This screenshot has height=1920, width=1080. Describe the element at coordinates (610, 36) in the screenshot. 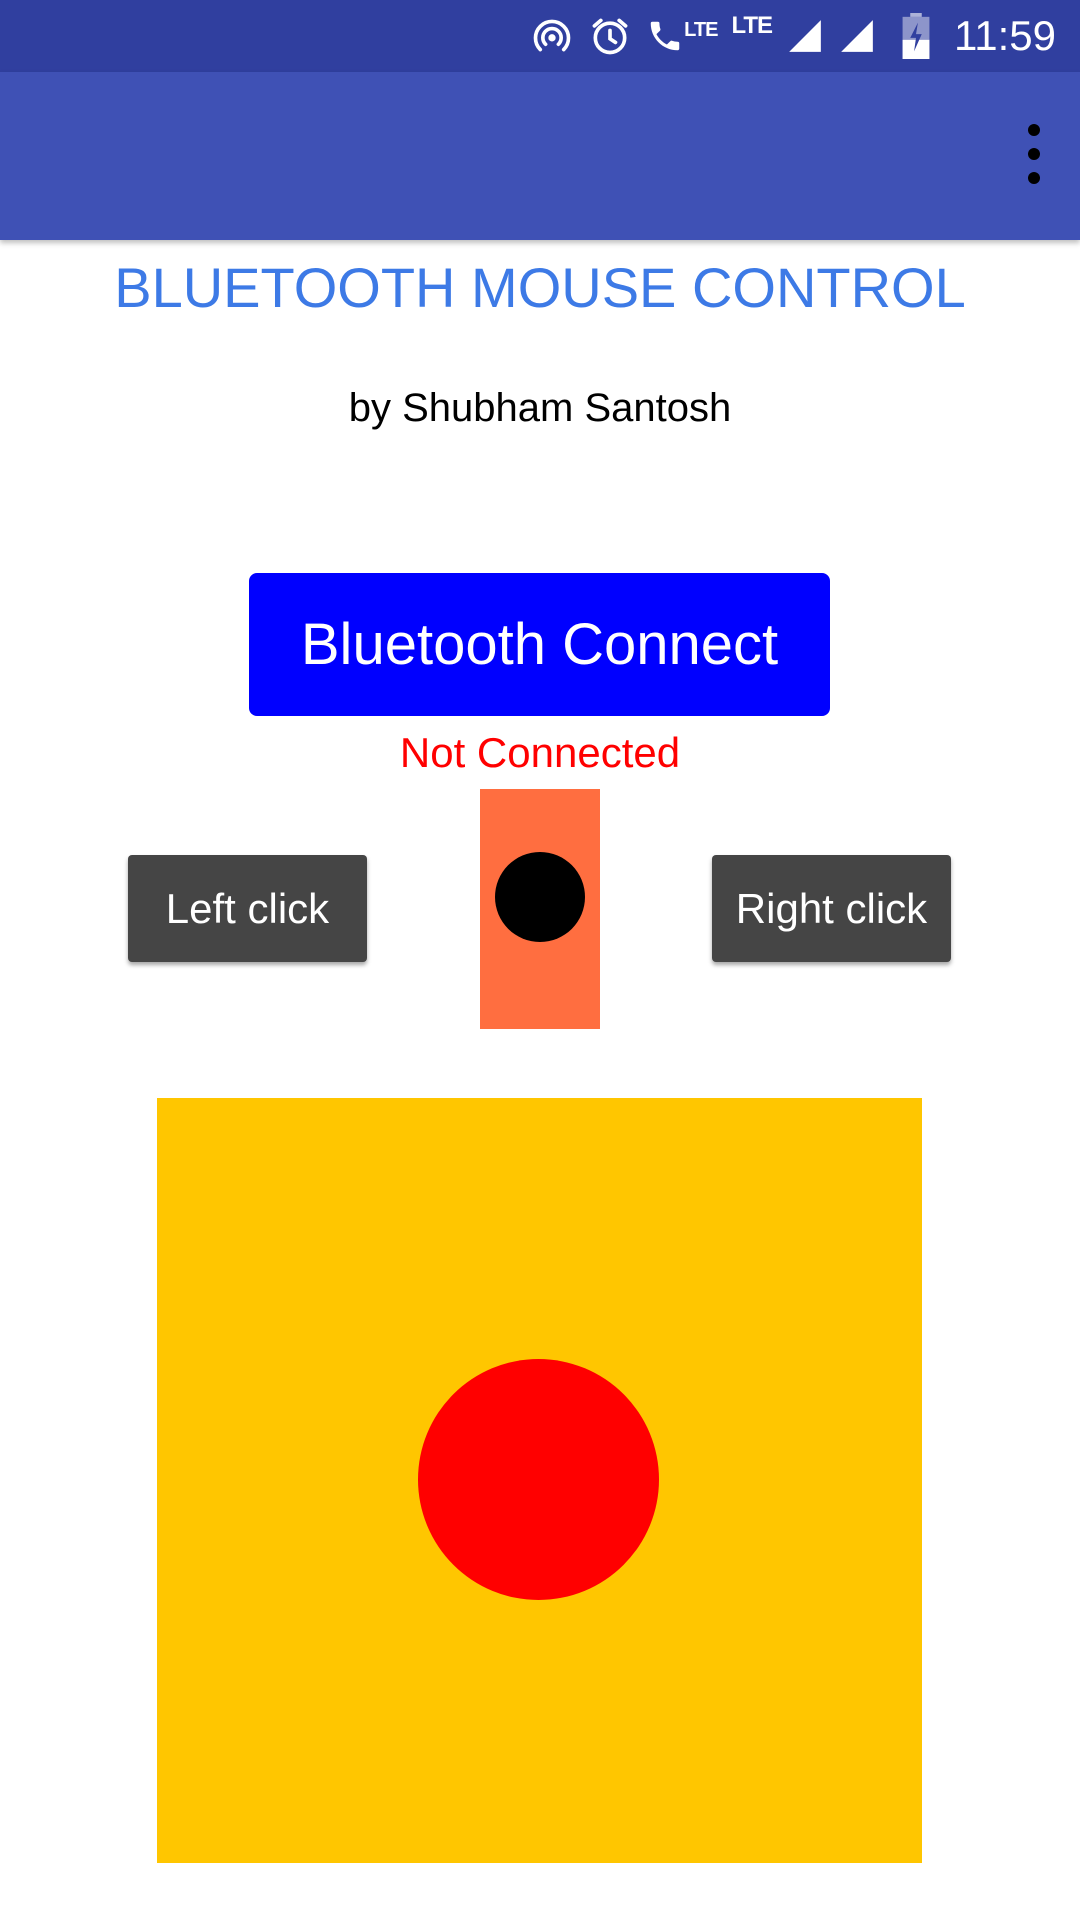

I see `alarm-icon` at that location.